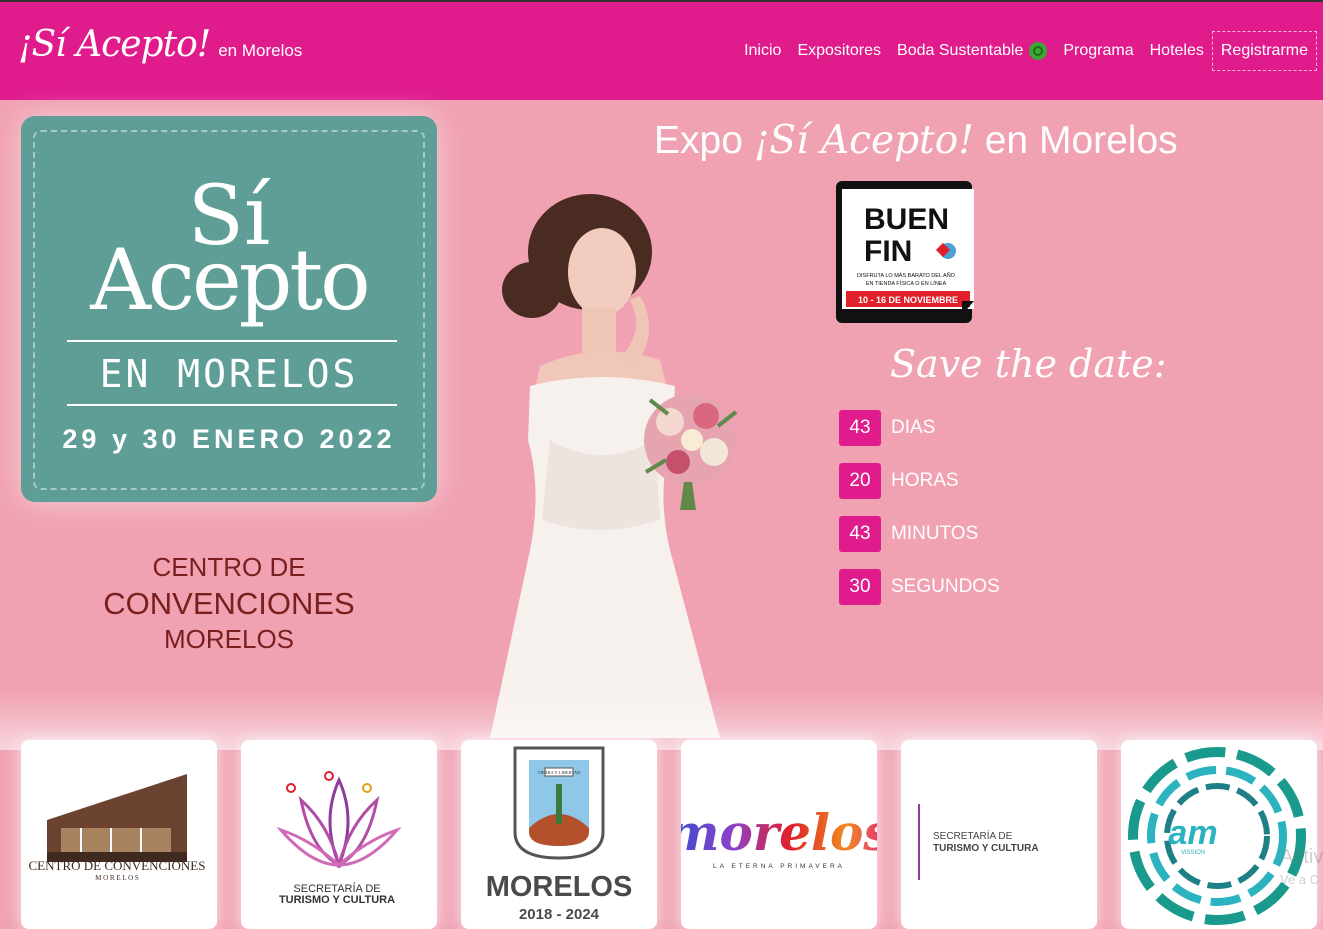 This screenshot has width=1323, height=929. What do you see at coordinates (779, 866) in the screenshot?
I see `marca-tagline: LA ETERNA PRIMAVERA` at bounding box center [779, 866].